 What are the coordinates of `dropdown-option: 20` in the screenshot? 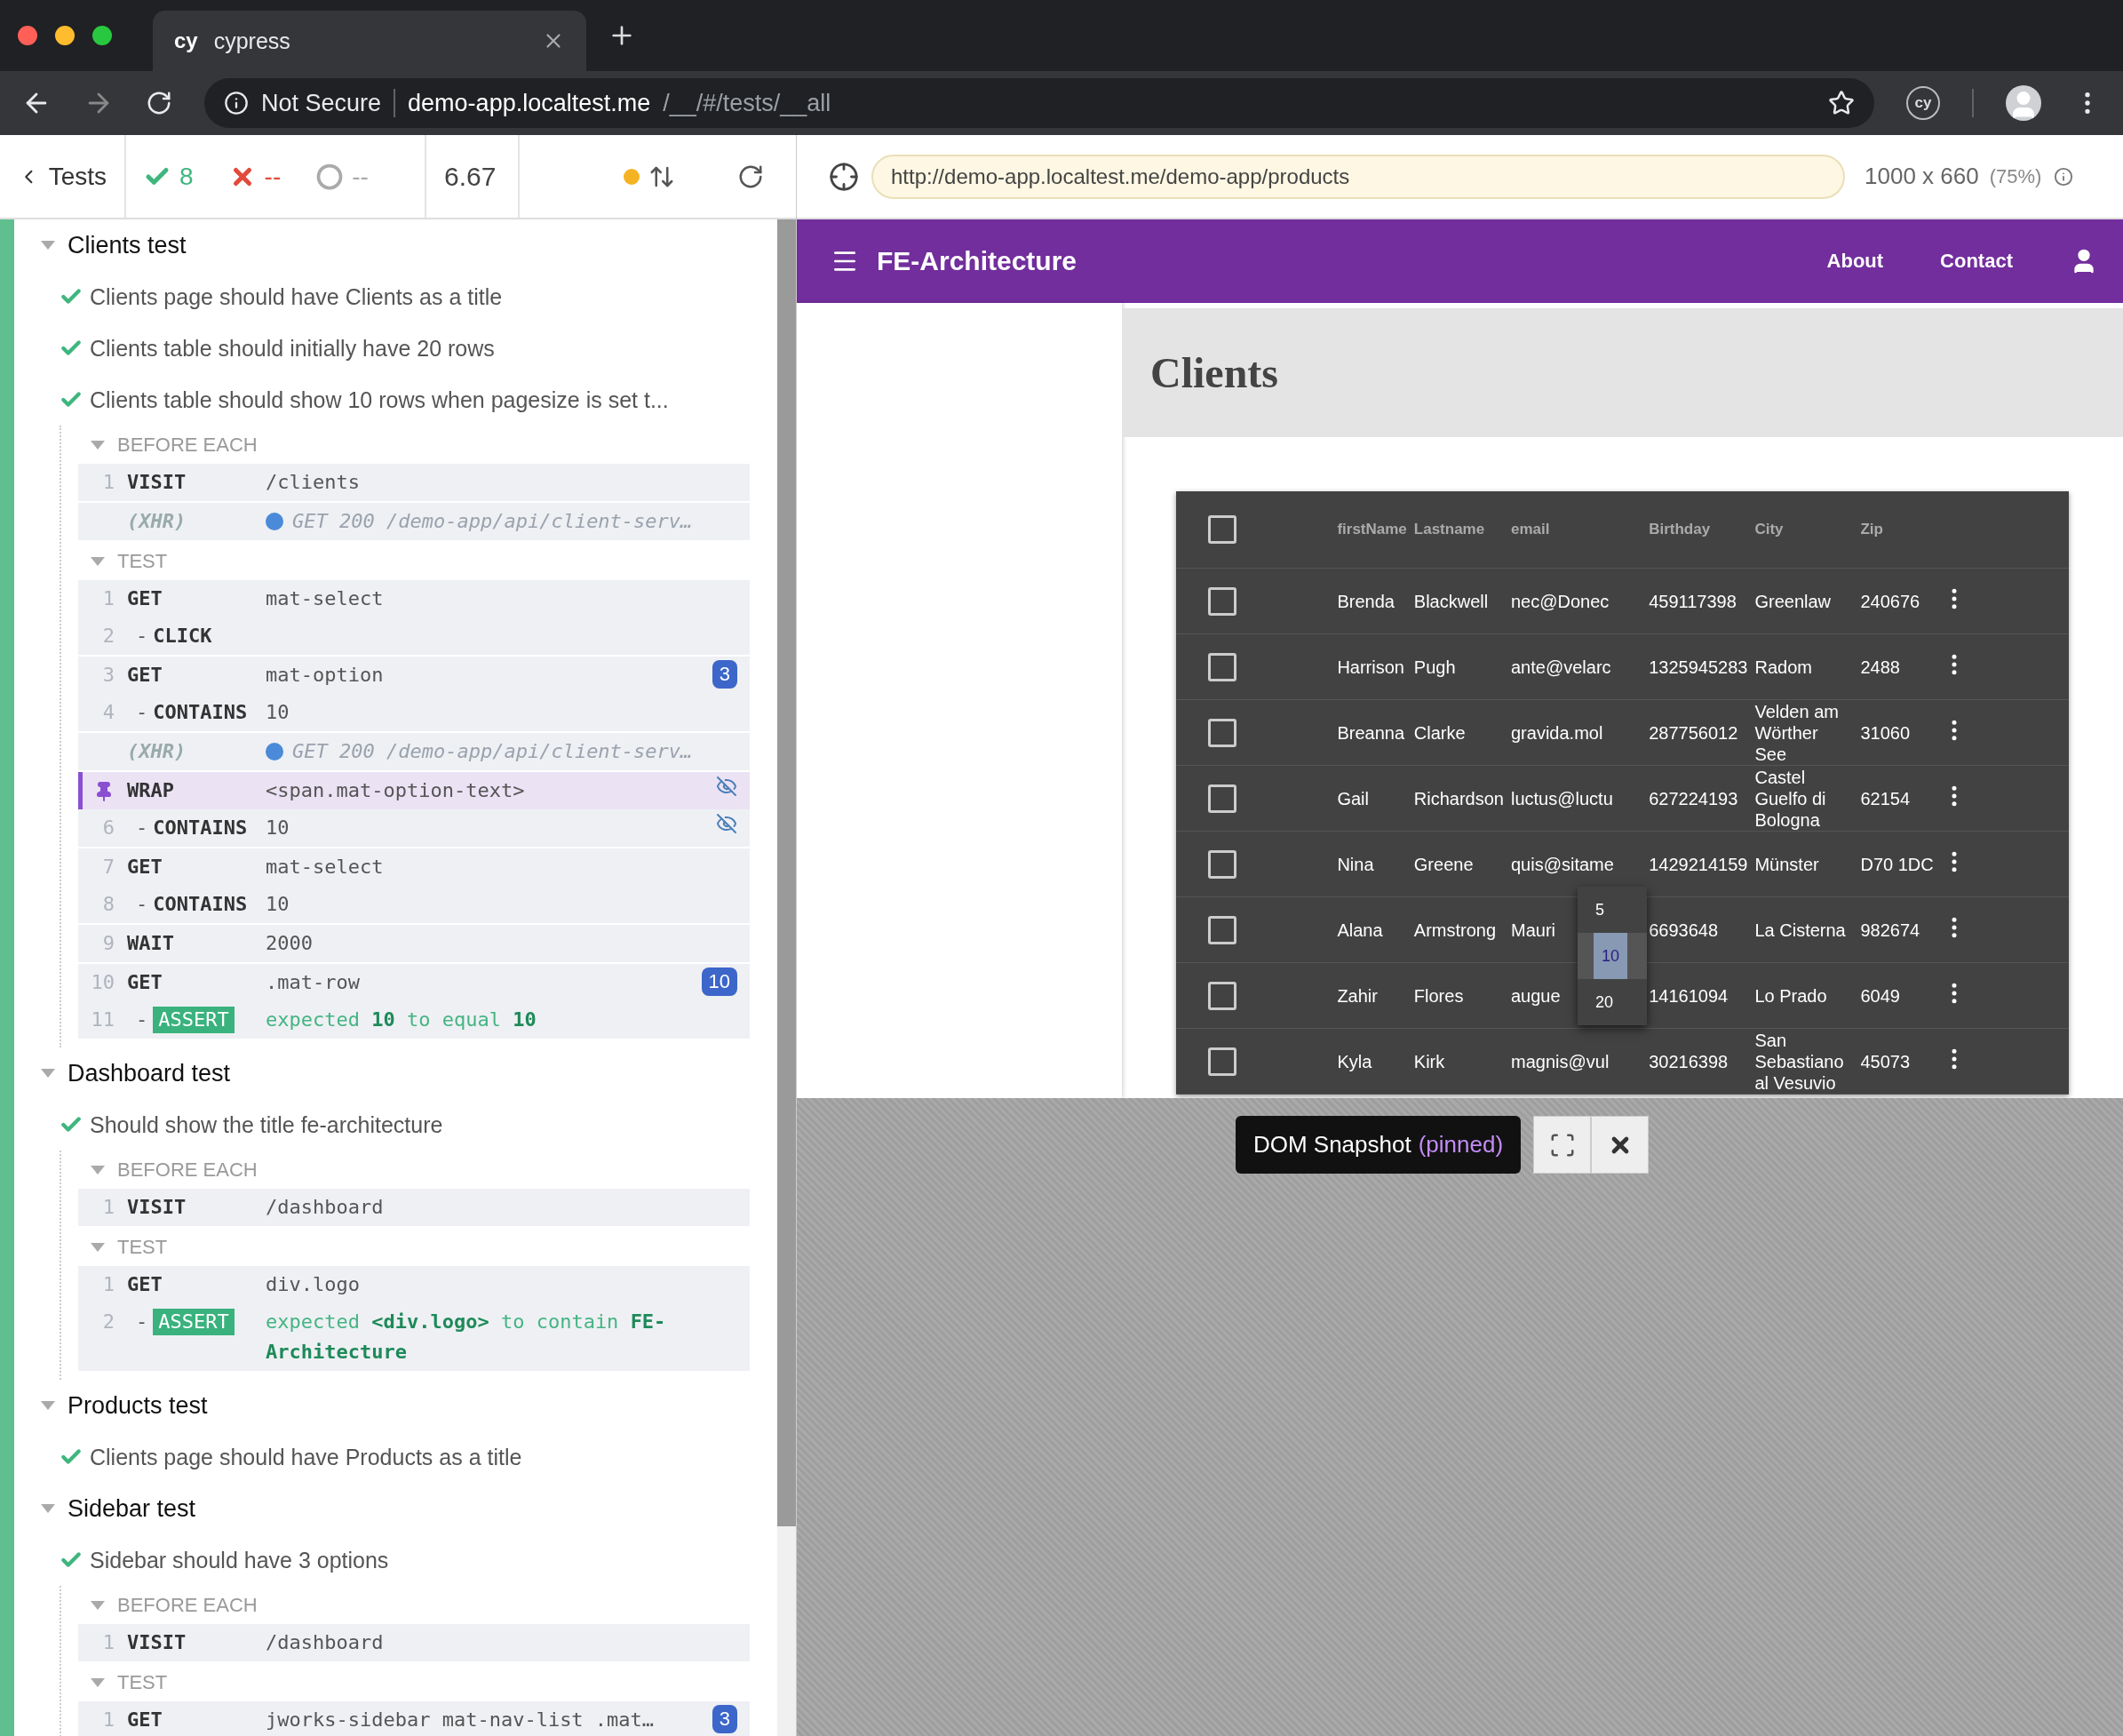 It's located at (1612, 1002).